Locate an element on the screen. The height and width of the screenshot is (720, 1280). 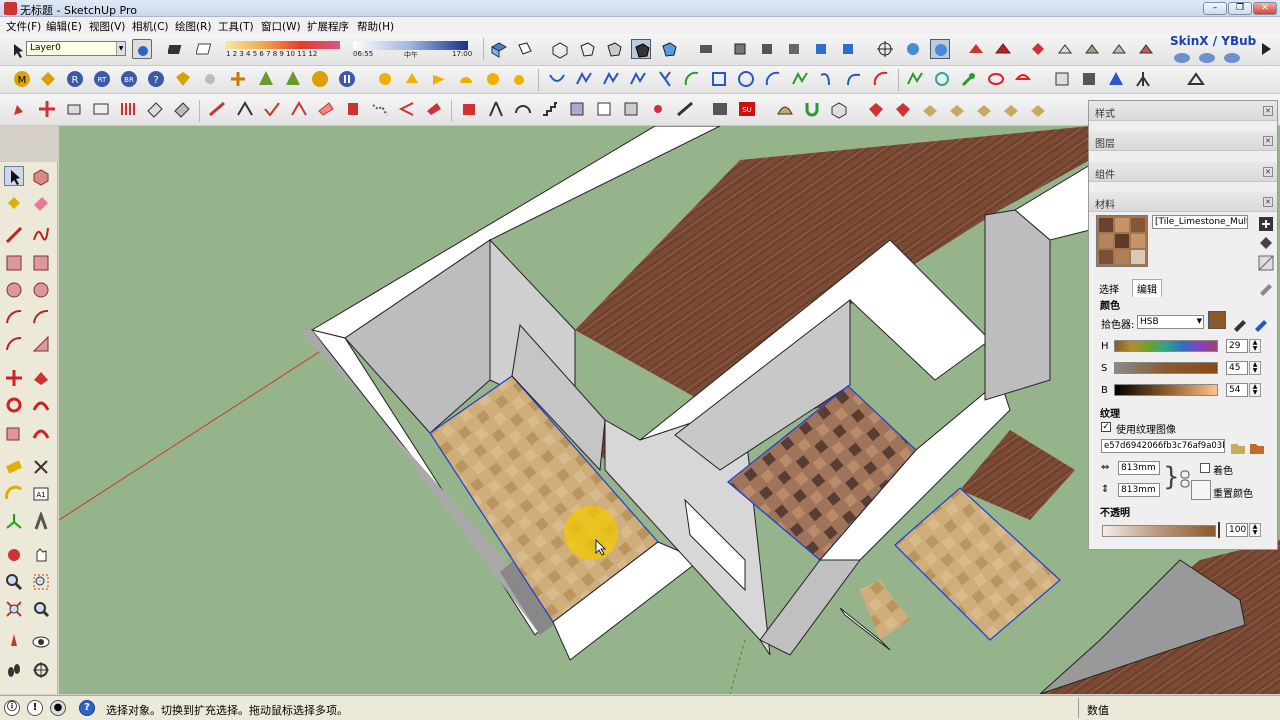
plugin-target-icon is located at coordinates (320, 79).